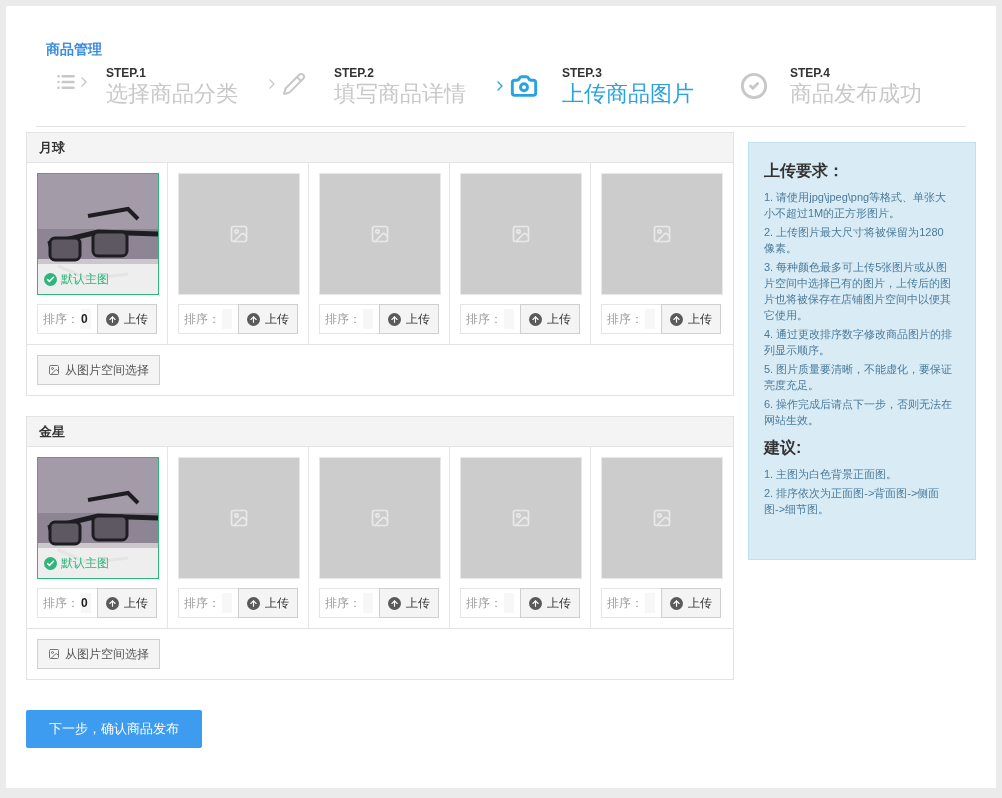 This screenshot has height=798, width=1002. What do you see at coordinates (754, 86) in the screenshot?
I see `check-icon` at bounding box center [754, 86].